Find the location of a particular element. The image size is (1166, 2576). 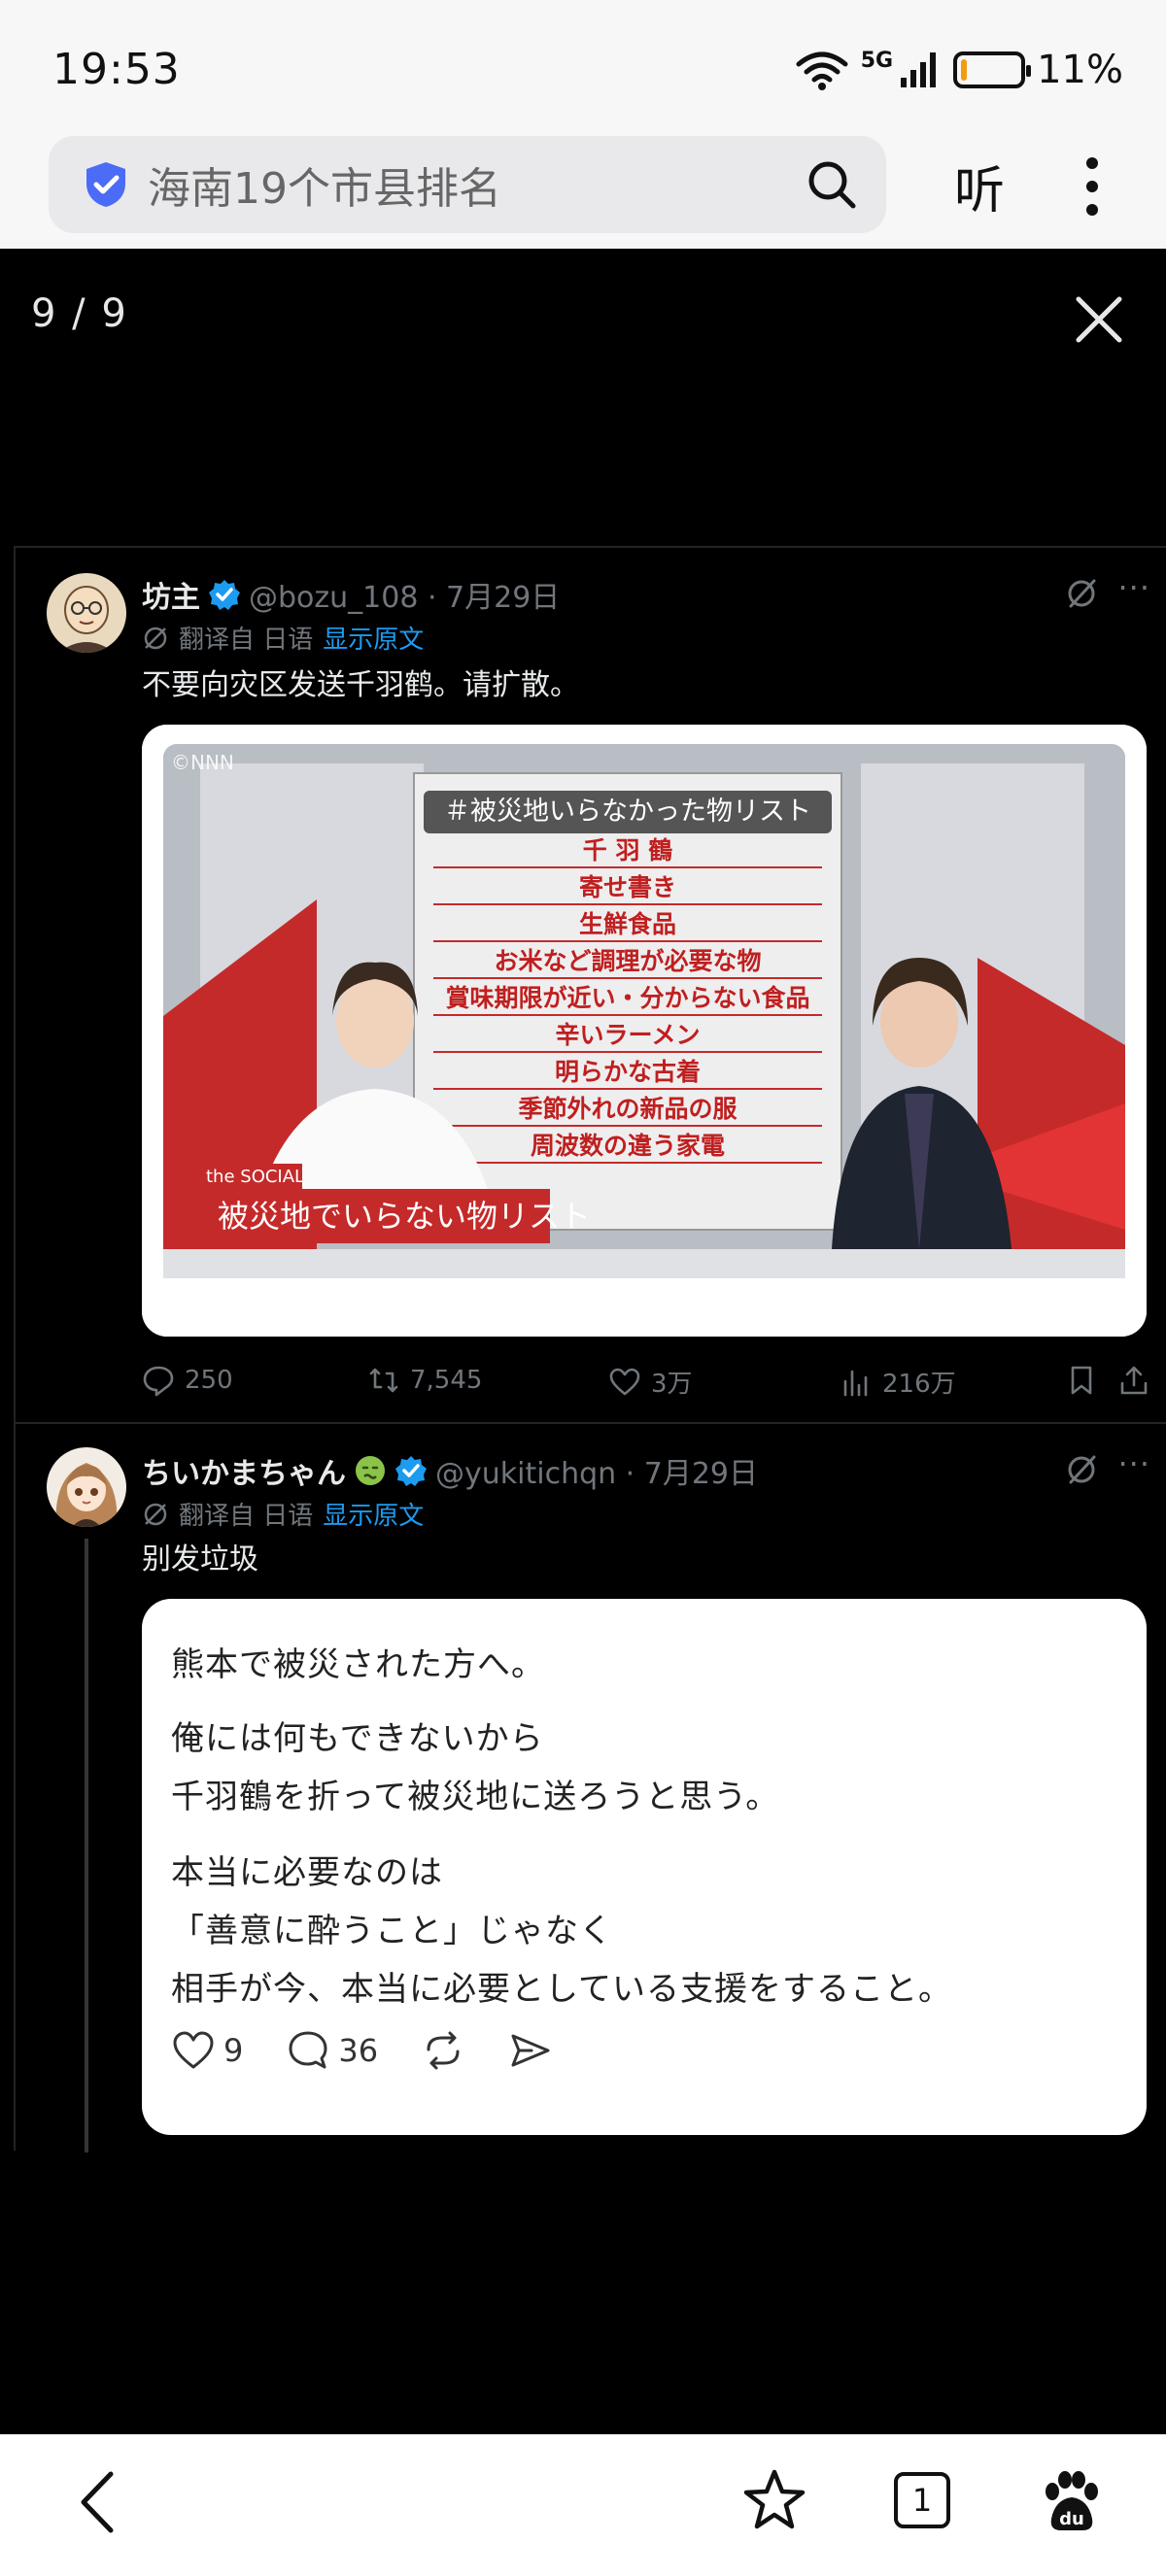

battery-icon is located at coordinates (992, 69).